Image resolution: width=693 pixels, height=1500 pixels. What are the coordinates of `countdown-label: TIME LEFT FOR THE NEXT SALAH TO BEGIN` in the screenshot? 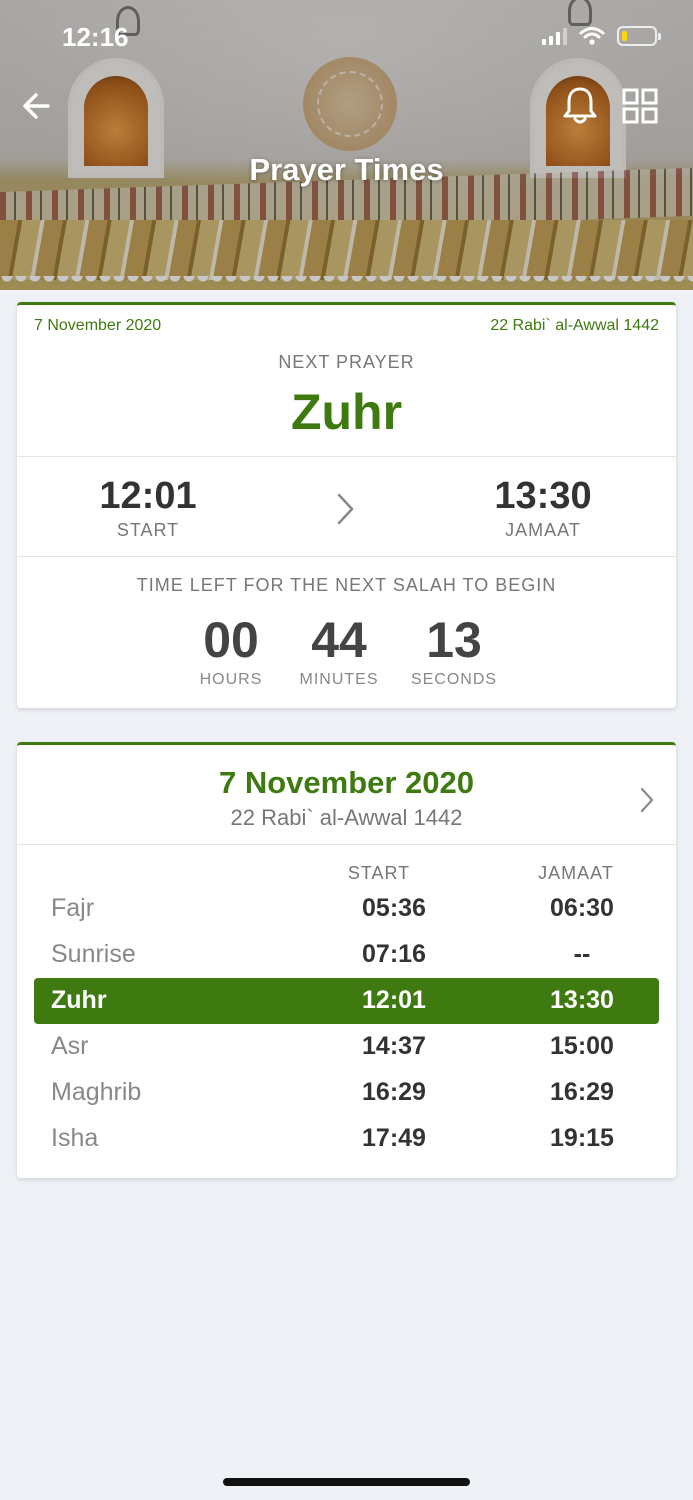 It's located at (346, 585).